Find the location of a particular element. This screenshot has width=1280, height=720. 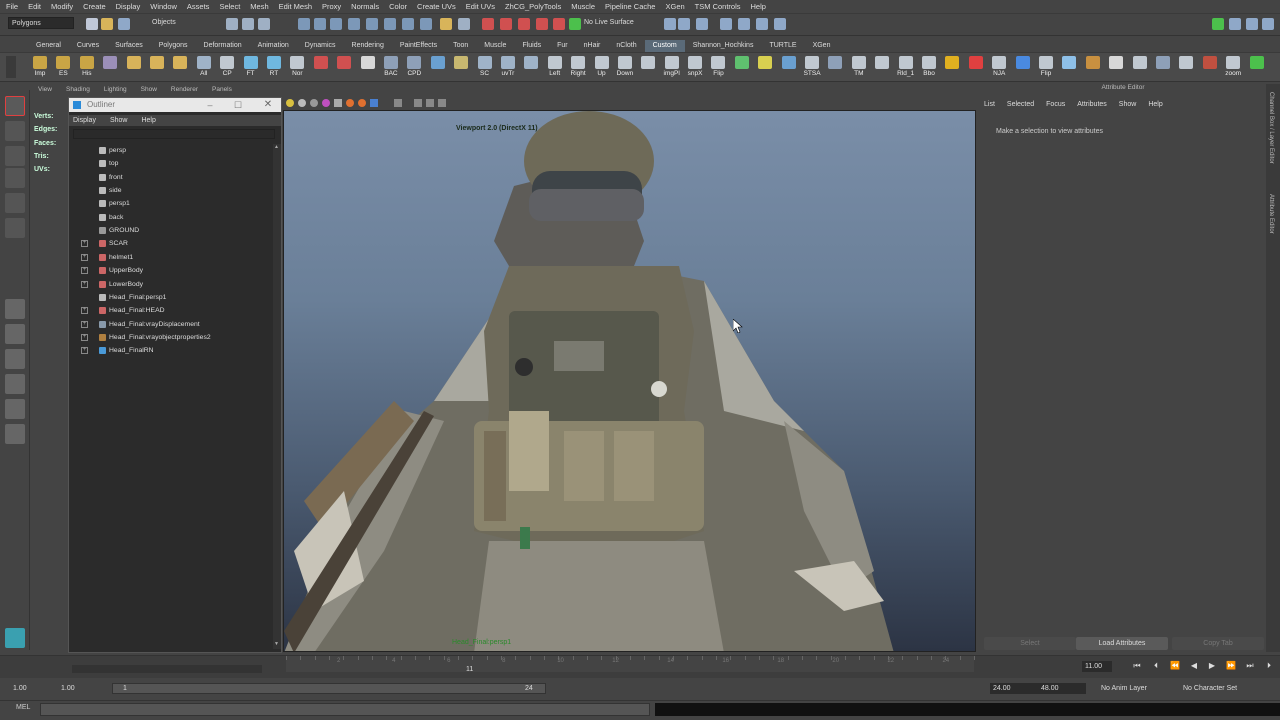

menu-create: Create is located at coordinates (94, 6).